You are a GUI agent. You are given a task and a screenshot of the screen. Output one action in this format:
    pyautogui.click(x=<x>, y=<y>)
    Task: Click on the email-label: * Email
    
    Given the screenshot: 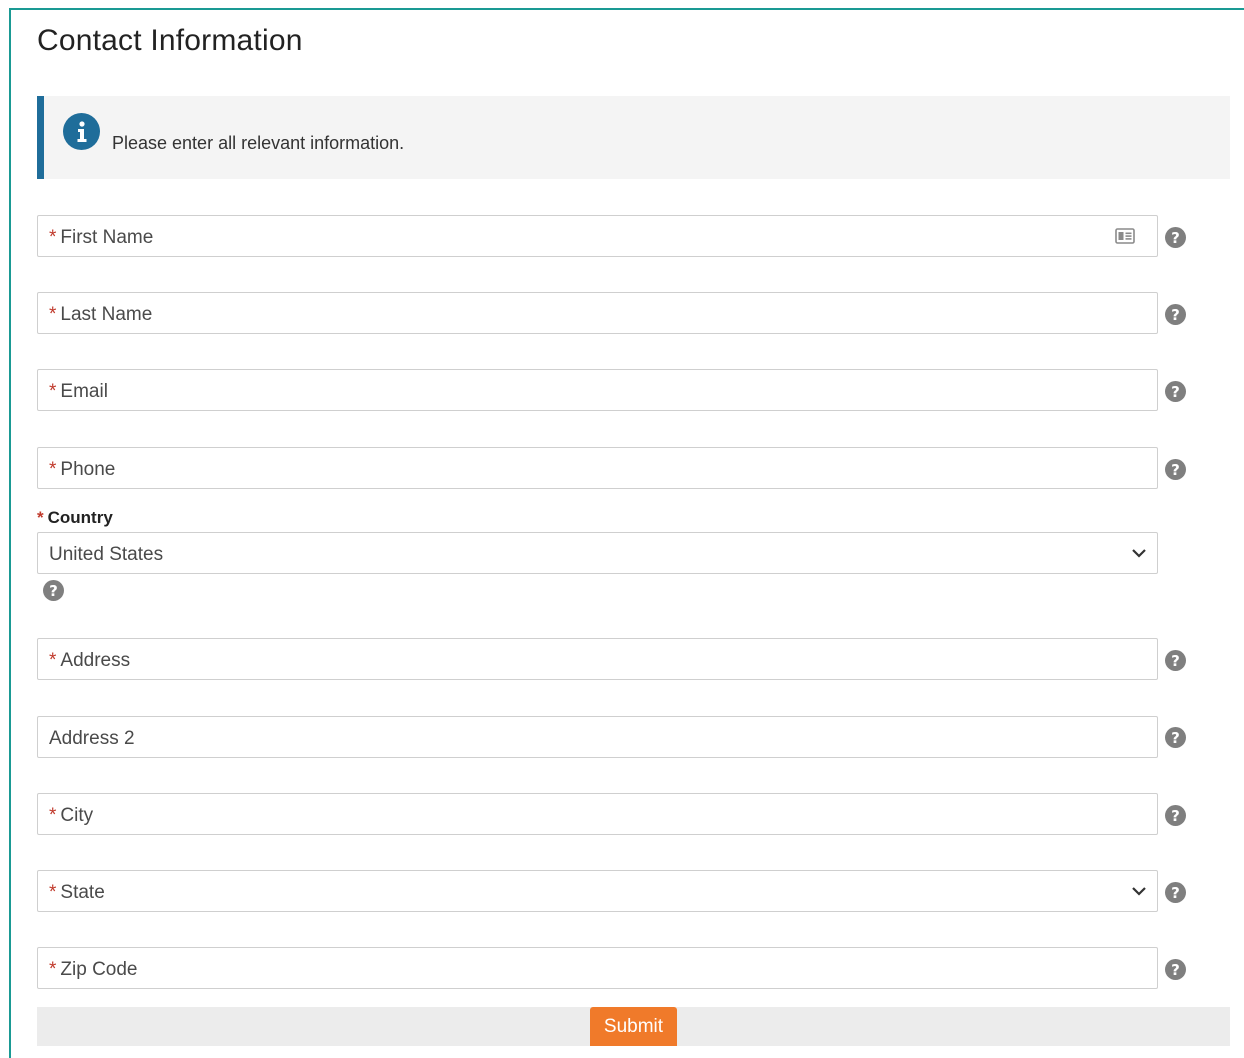 What is the action you would take?
    pyautogui.click(x=78, y=391)
    